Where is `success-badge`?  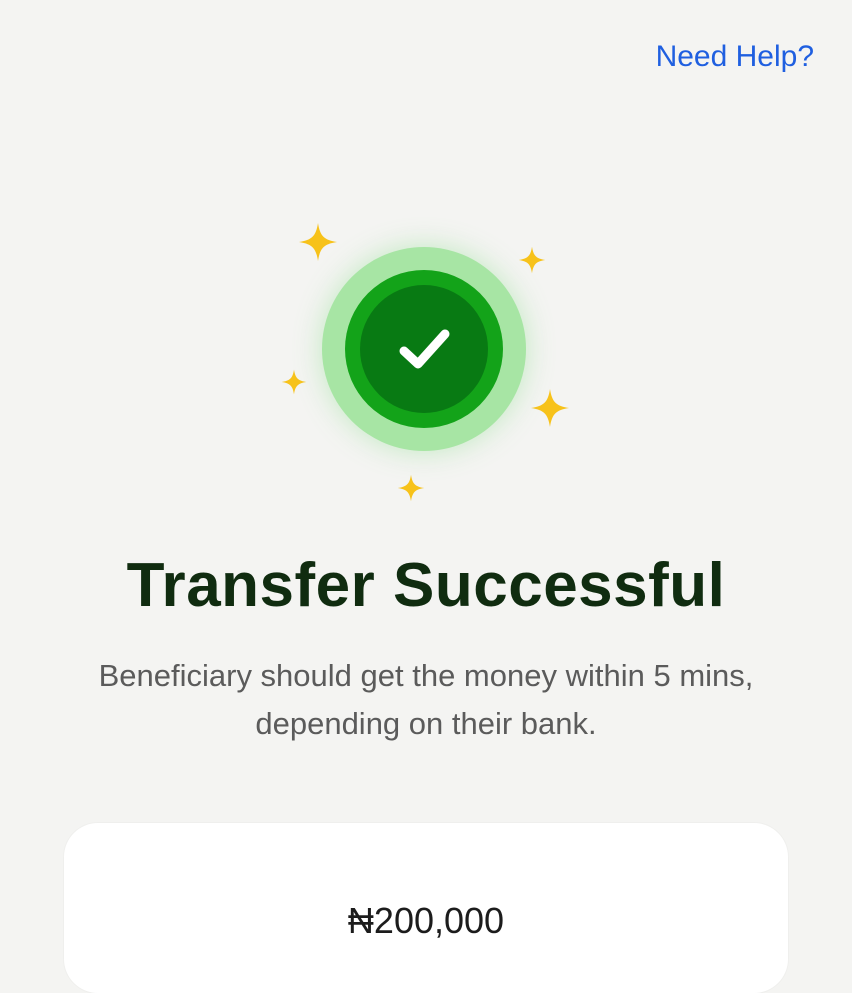 success-badge is located at coordinates (424, 349).